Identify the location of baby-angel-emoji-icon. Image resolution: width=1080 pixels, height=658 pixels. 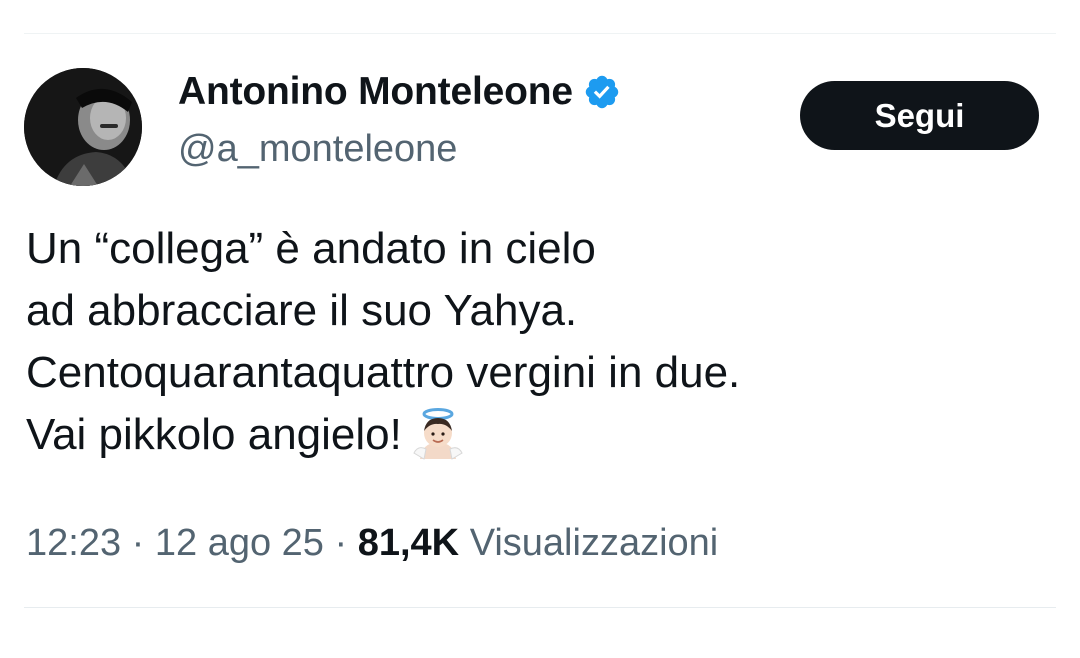
(438, 433).